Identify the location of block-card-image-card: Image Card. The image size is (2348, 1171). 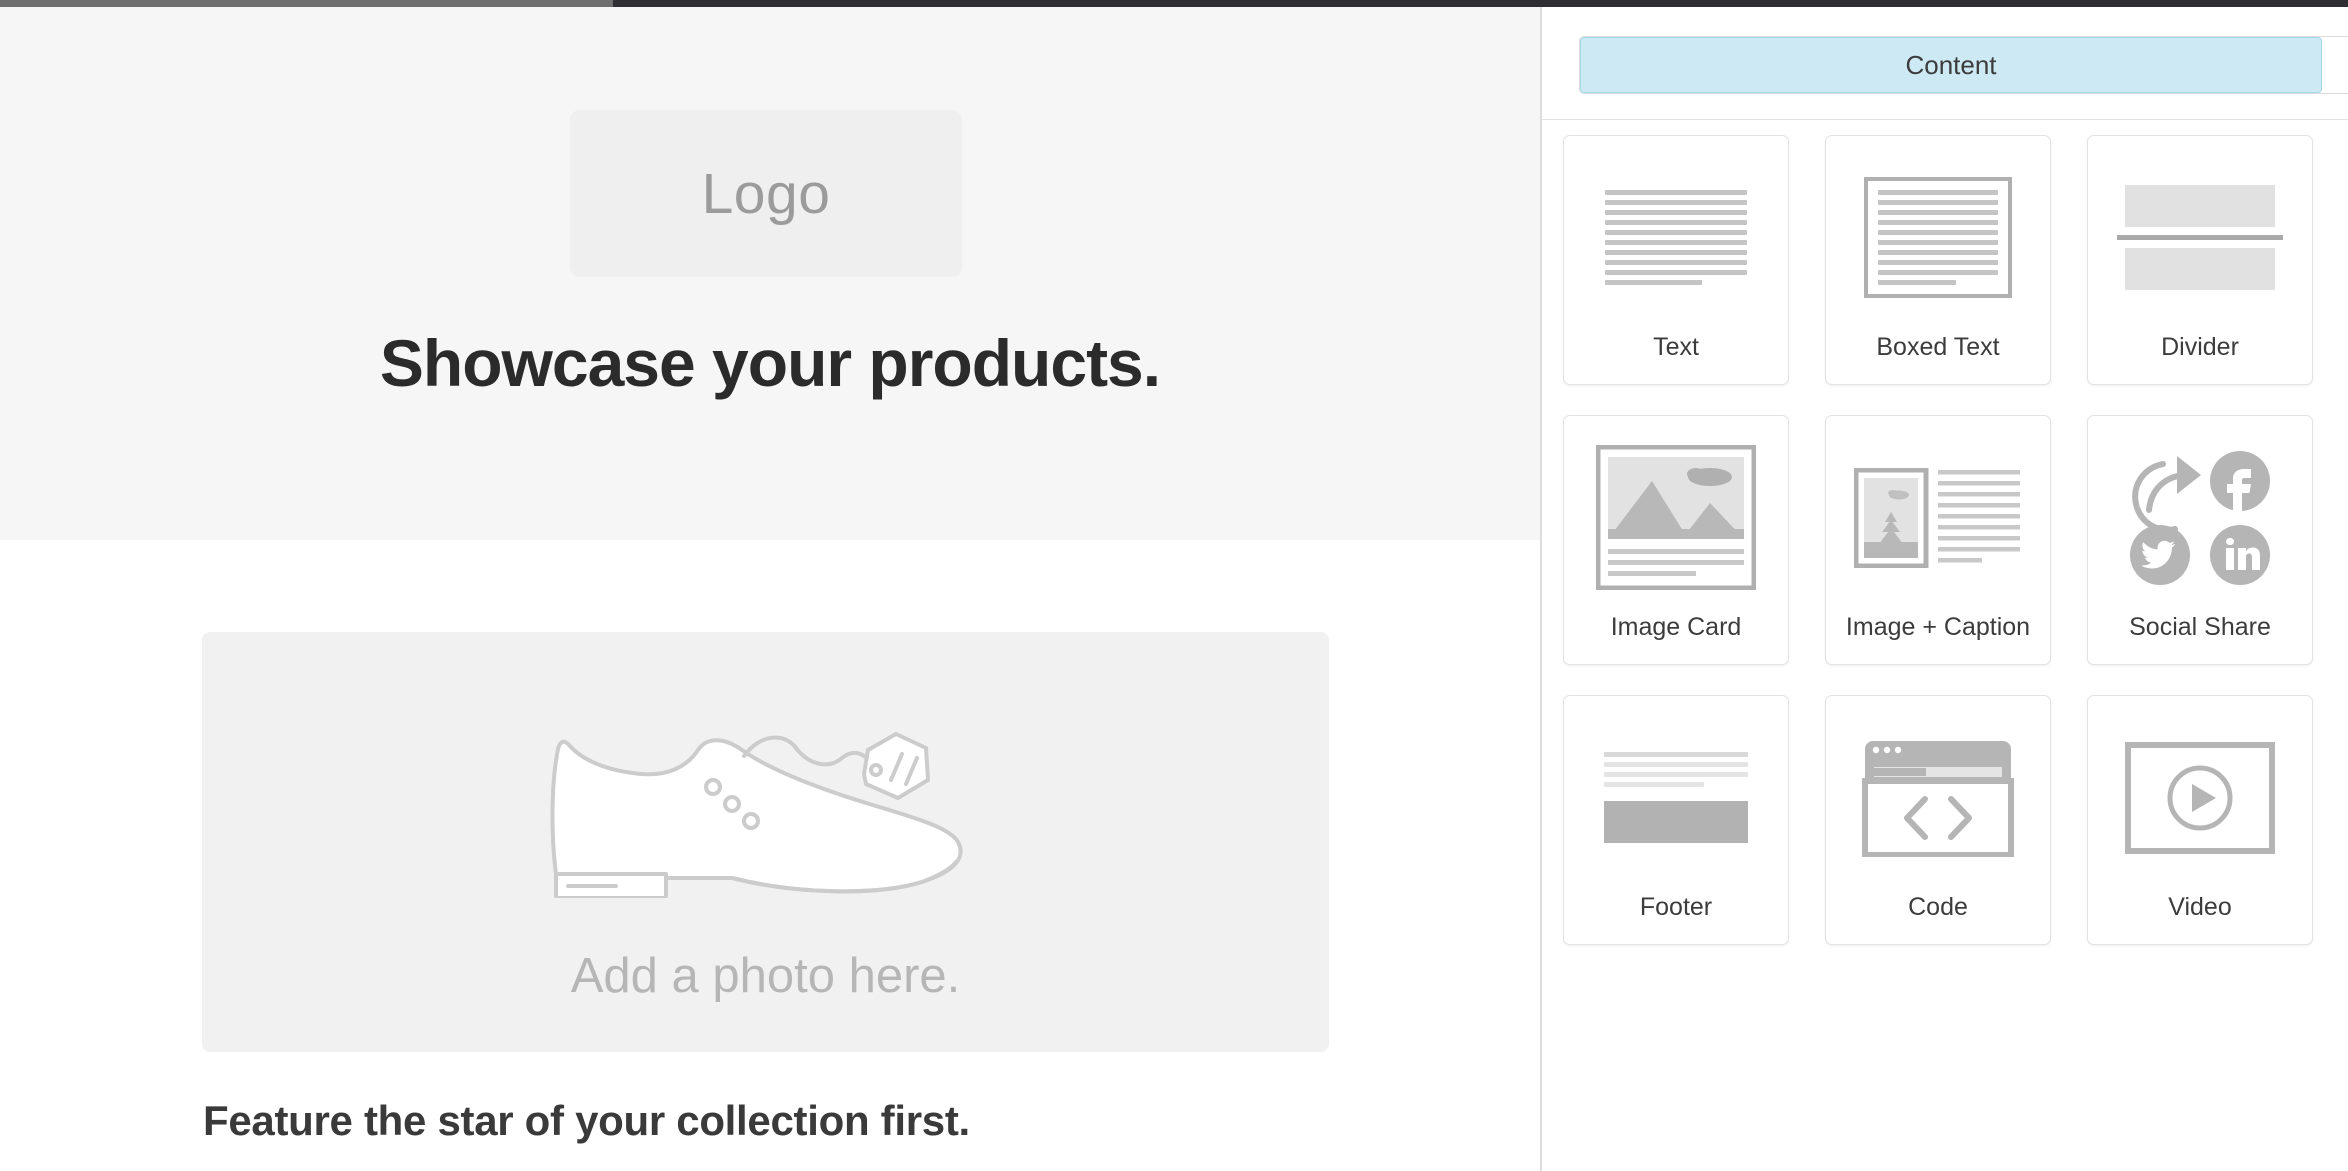
(1676, 540).